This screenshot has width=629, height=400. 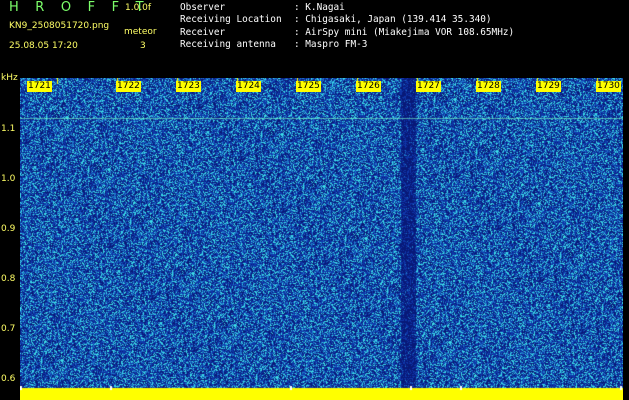 I want to click on y-label: 0.9, so click(x=8, y=229).